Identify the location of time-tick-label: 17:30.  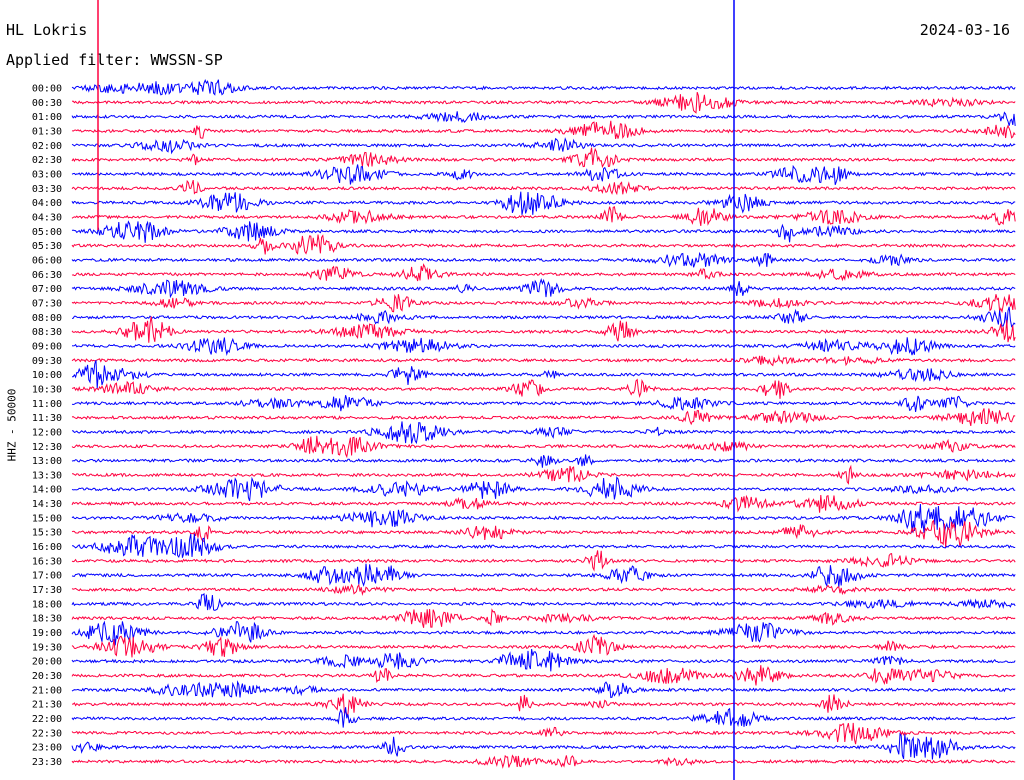
(47, 590).